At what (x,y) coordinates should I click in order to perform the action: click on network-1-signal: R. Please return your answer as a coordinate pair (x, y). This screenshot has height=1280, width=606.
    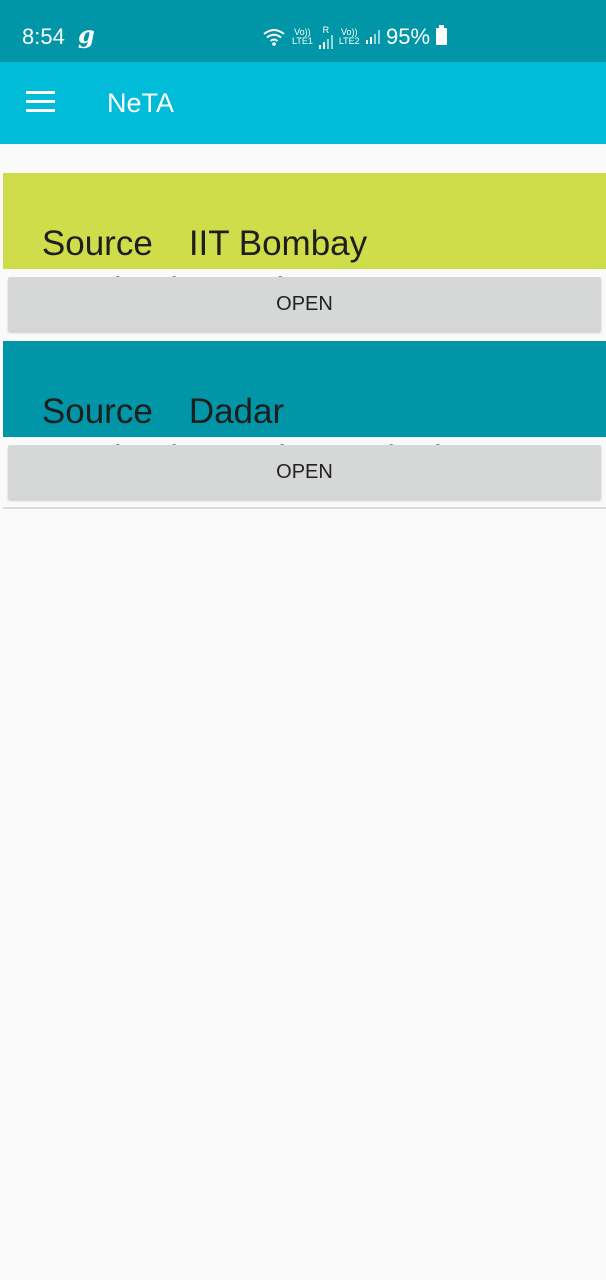
    Looking at the image, I should click on (325, 36).